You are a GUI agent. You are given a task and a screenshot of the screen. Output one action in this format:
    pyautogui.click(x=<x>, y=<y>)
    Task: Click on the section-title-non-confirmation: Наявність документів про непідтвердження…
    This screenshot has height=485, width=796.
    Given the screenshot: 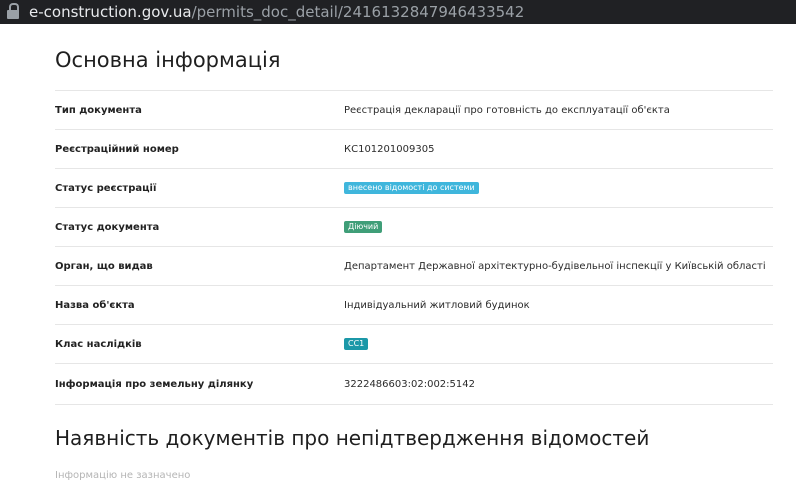 What is the action you would take?
    pyautogui.click(x=352, y=438)
    